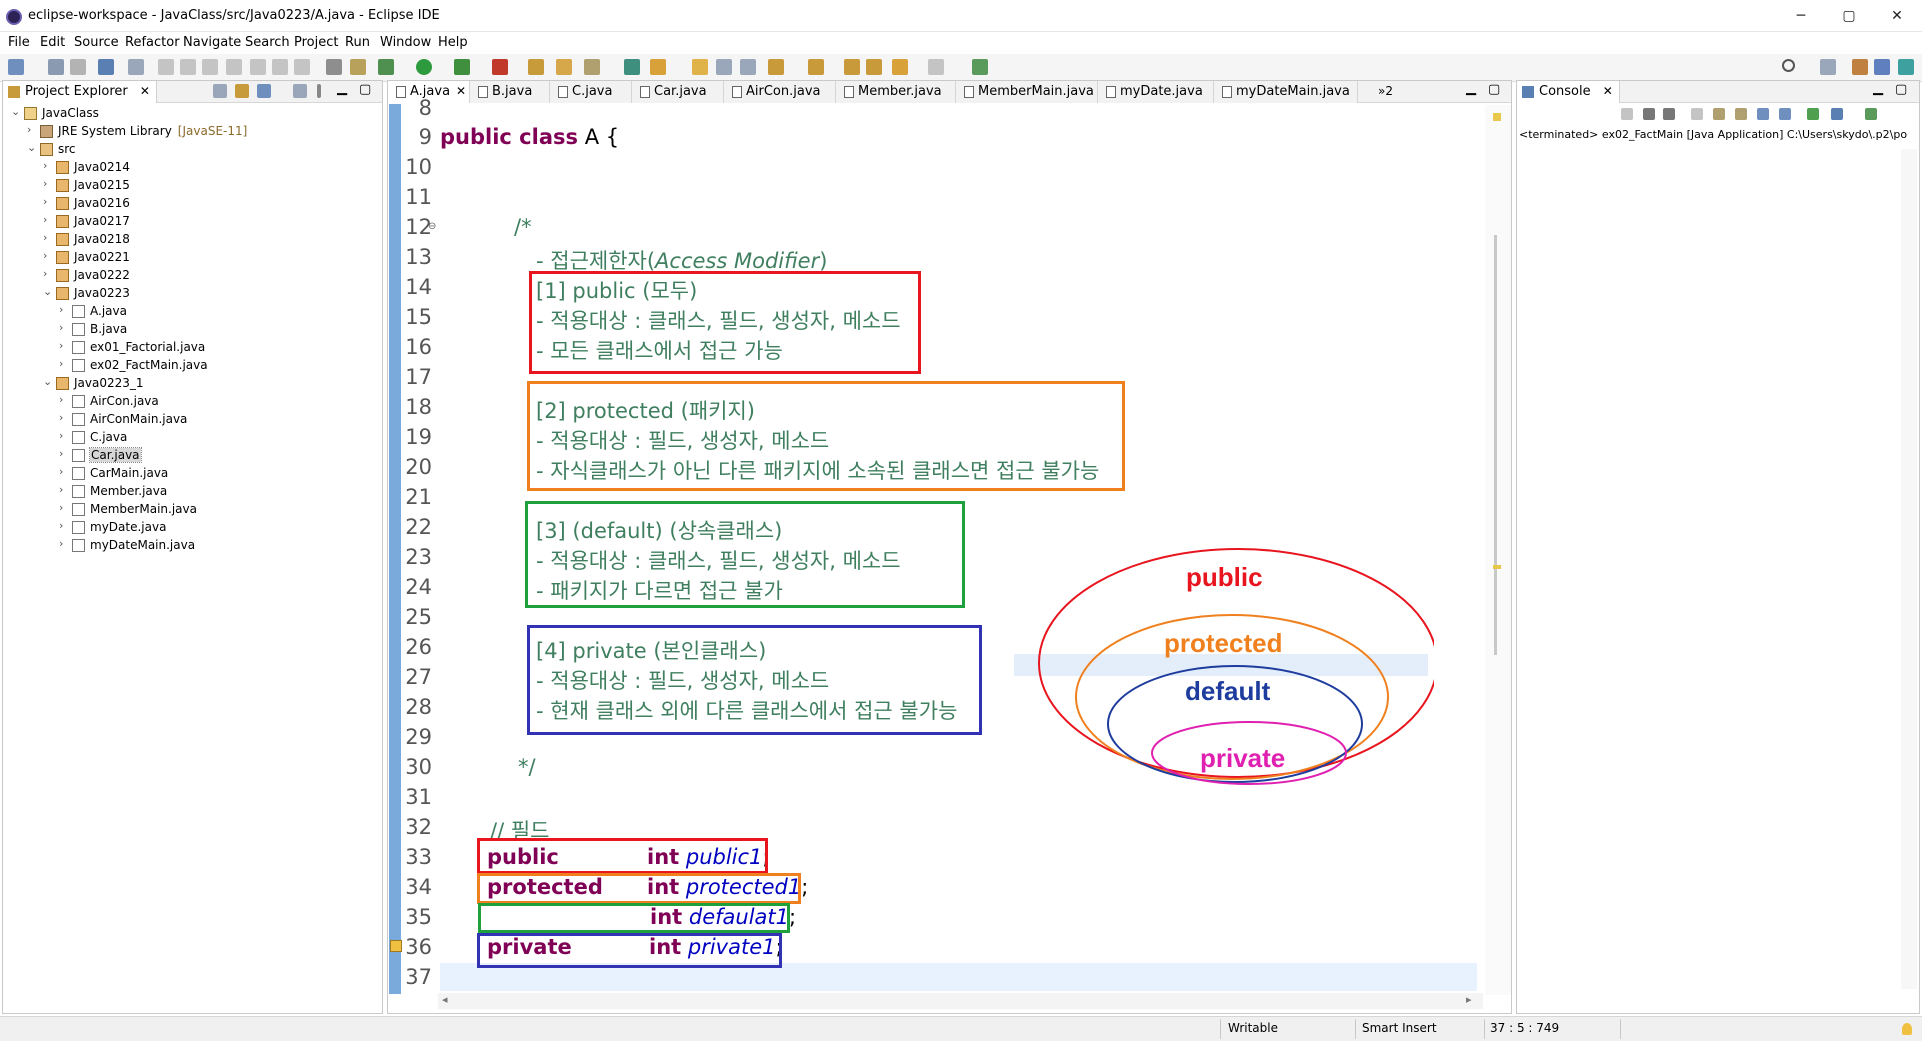  I want to click on tab-member-java: Member.java, so click(896, 92).